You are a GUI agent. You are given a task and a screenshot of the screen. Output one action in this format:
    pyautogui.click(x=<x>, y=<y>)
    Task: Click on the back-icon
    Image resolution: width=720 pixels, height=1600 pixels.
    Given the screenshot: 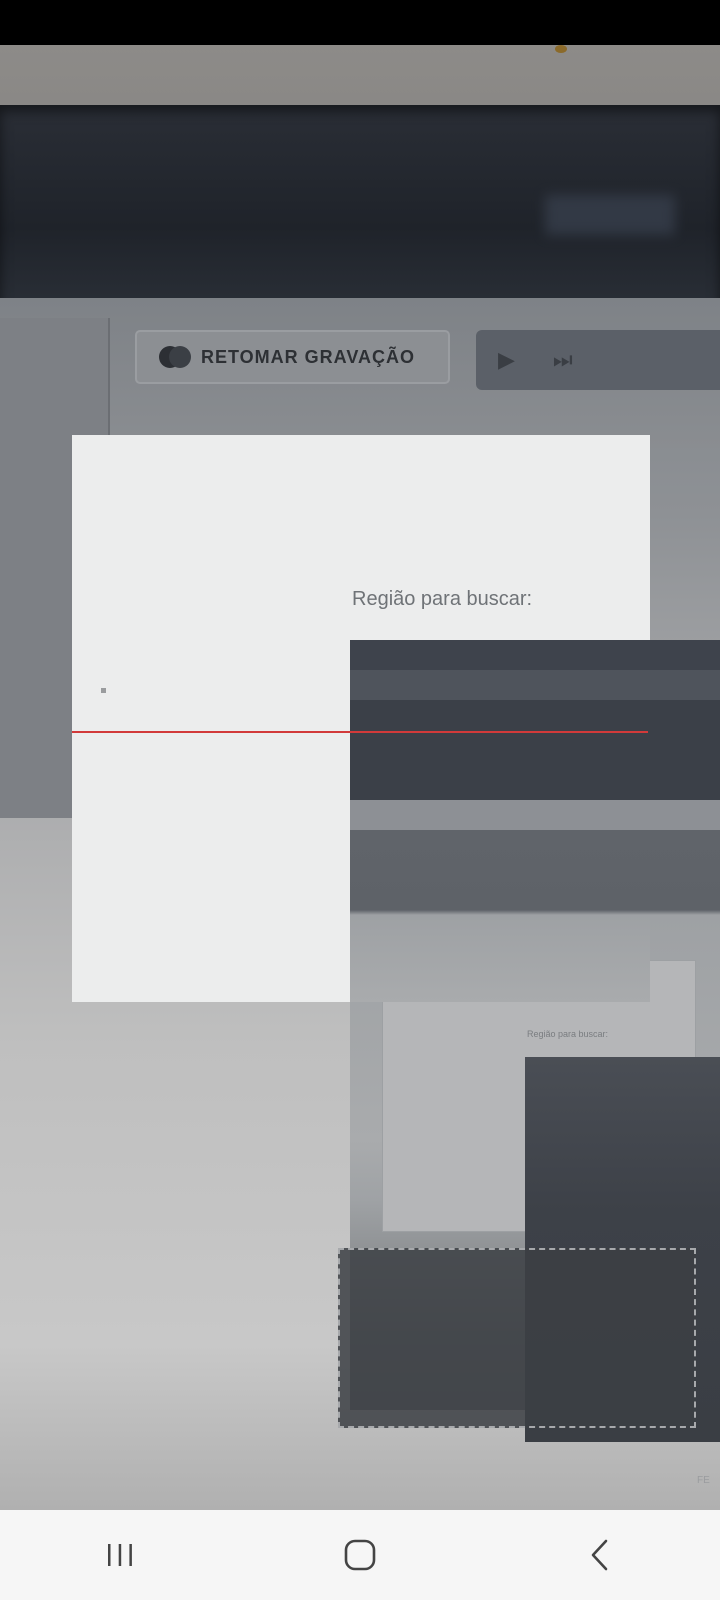 What is the action you would take?
    pyautogui.click(x=599, y=1555)
    